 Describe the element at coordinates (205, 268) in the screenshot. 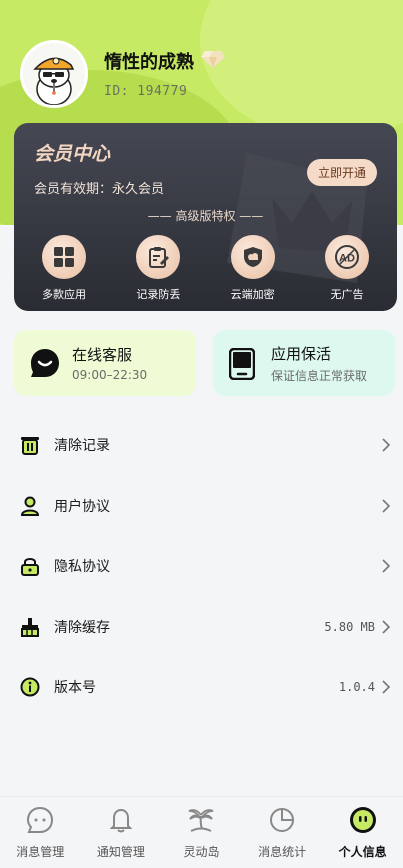

I see `vip-features: 多款应用 记录防丢 云端加密 AD 无广告` at that location.